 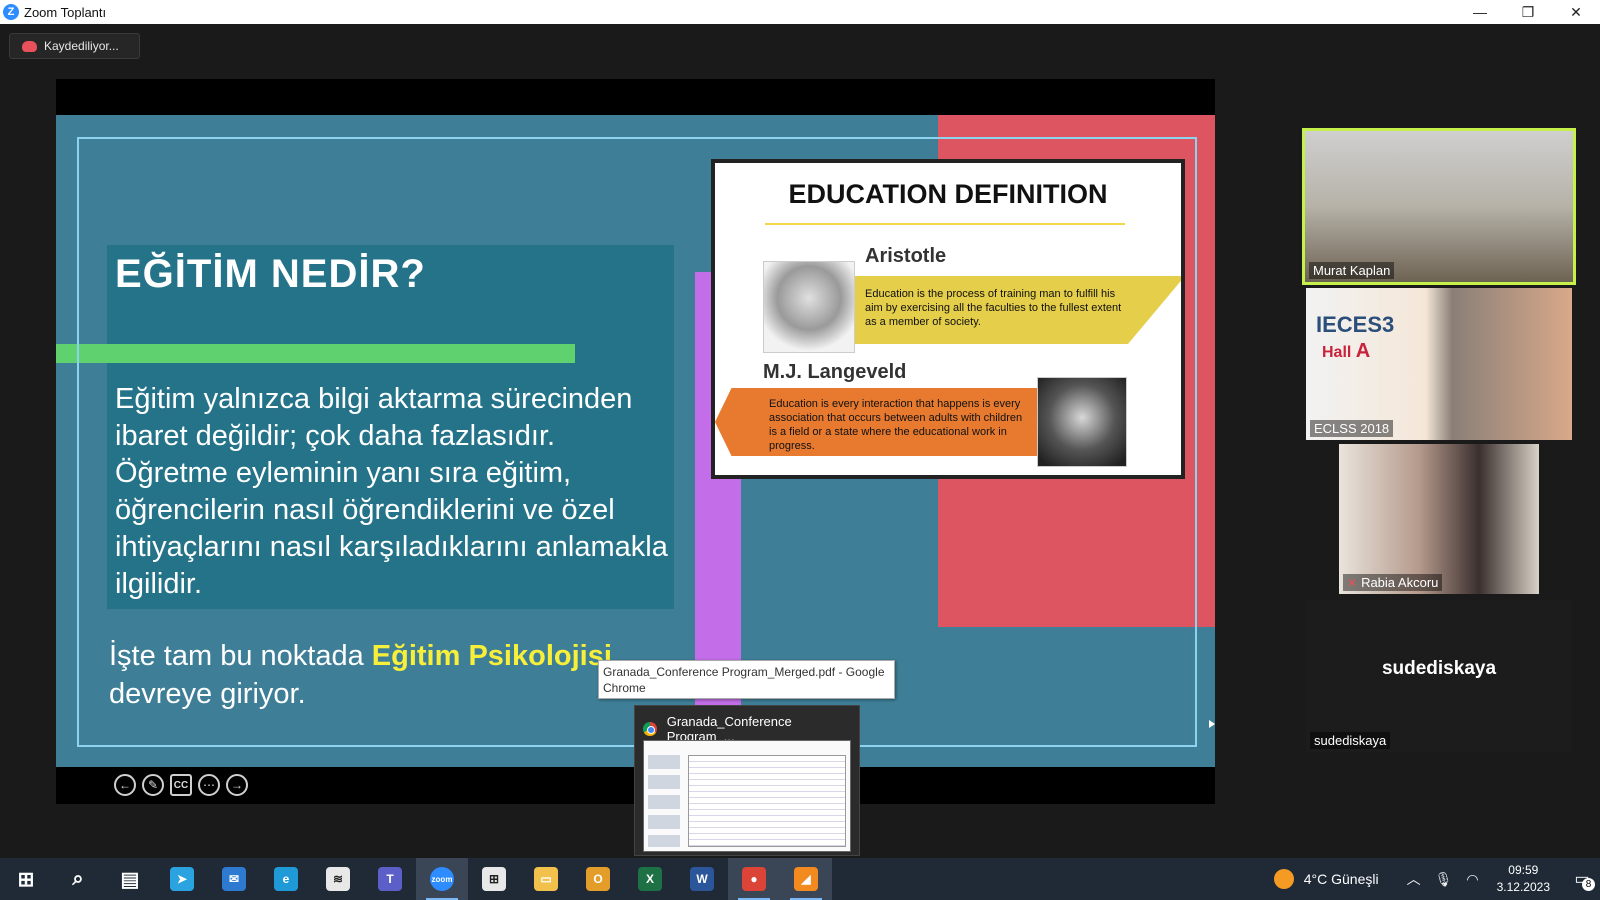 I want to click on preview-thumbnail, so click(x=747, y=796).